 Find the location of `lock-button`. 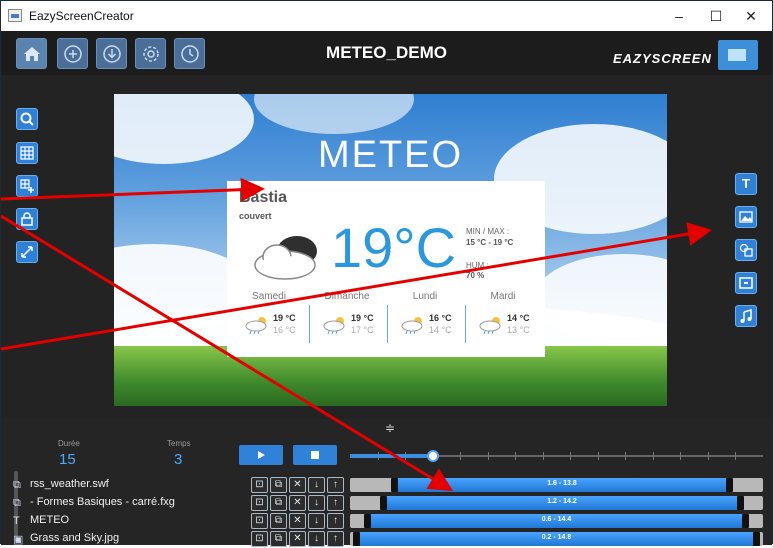

lock-button is located at coordinates (27, 219).